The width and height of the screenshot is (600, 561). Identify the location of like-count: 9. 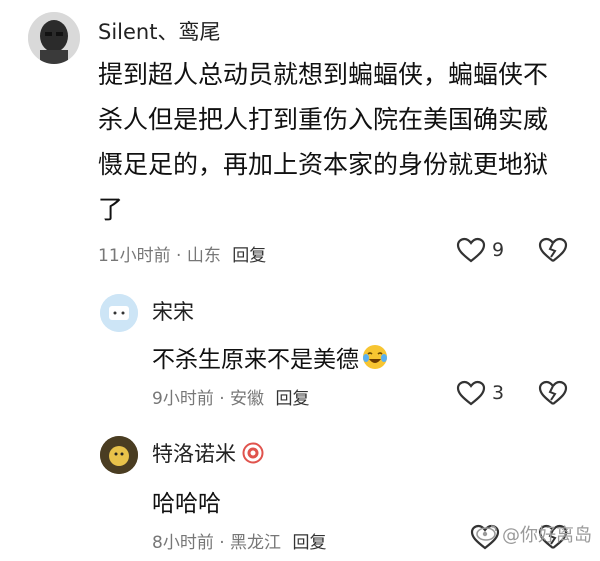
(498, 250).